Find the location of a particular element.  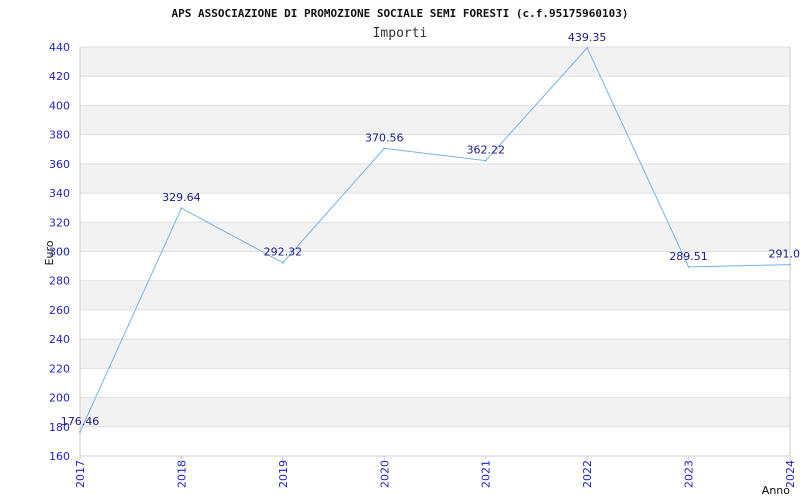

y-tick-label: 280 is located at coordinates (59, 281).